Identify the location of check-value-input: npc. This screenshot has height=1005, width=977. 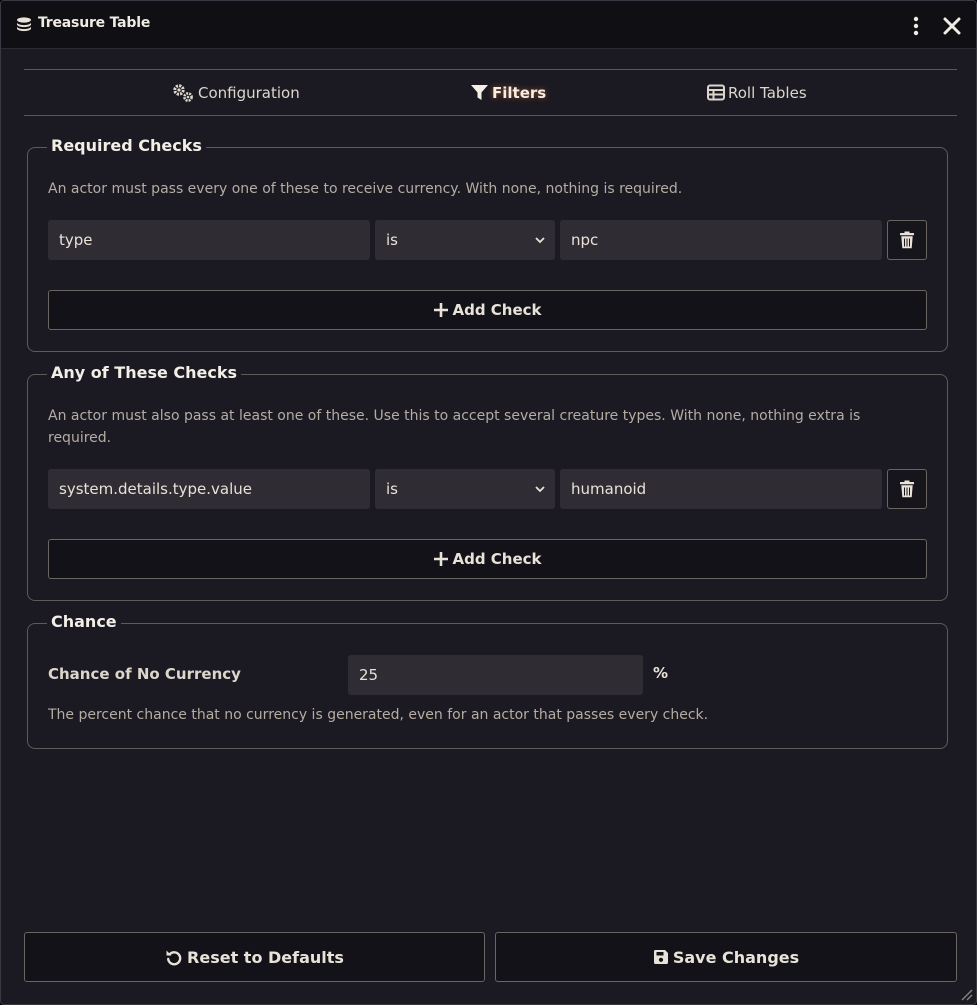
(721, 240).